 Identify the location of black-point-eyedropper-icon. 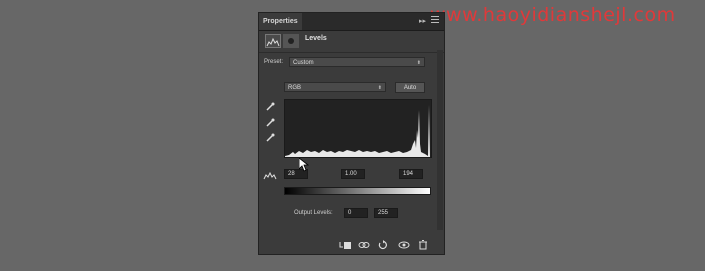
(270, 107).